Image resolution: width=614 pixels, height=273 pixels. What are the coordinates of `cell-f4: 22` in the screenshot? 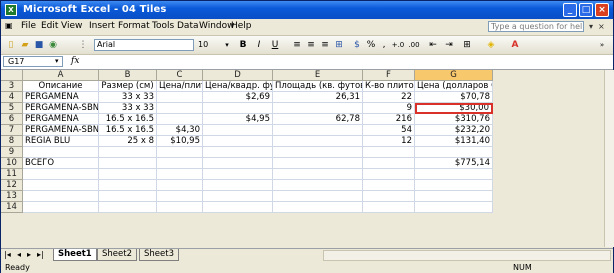 It's located at (389, 97).